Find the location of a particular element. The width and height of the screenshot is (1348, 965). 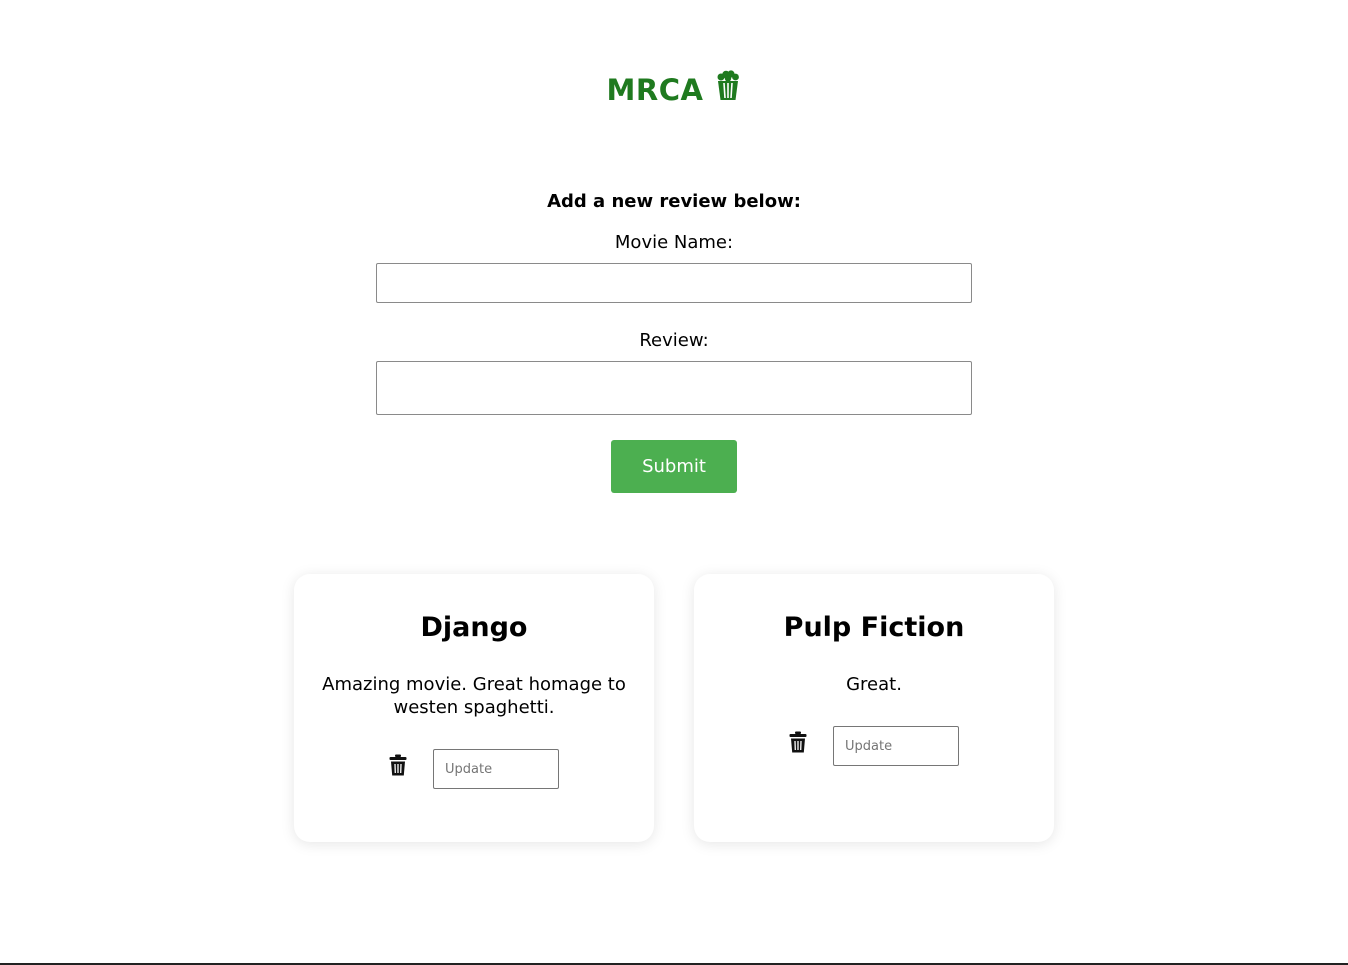

review-movie-title: Pulp Fiction is located at coordinates (874, 627).